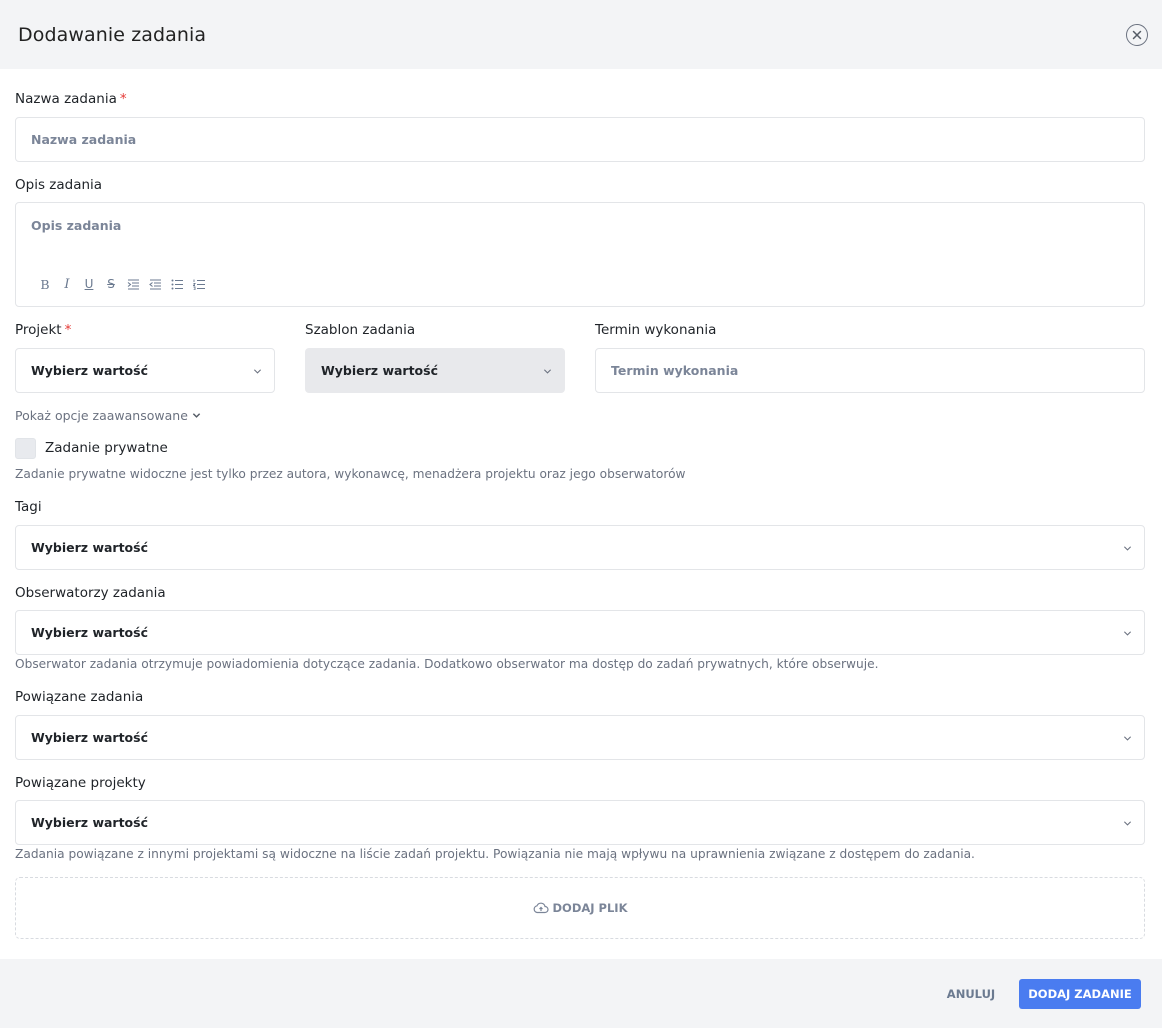  I want to click on template-select-value: Wybierz wartość, so click(379, 370).